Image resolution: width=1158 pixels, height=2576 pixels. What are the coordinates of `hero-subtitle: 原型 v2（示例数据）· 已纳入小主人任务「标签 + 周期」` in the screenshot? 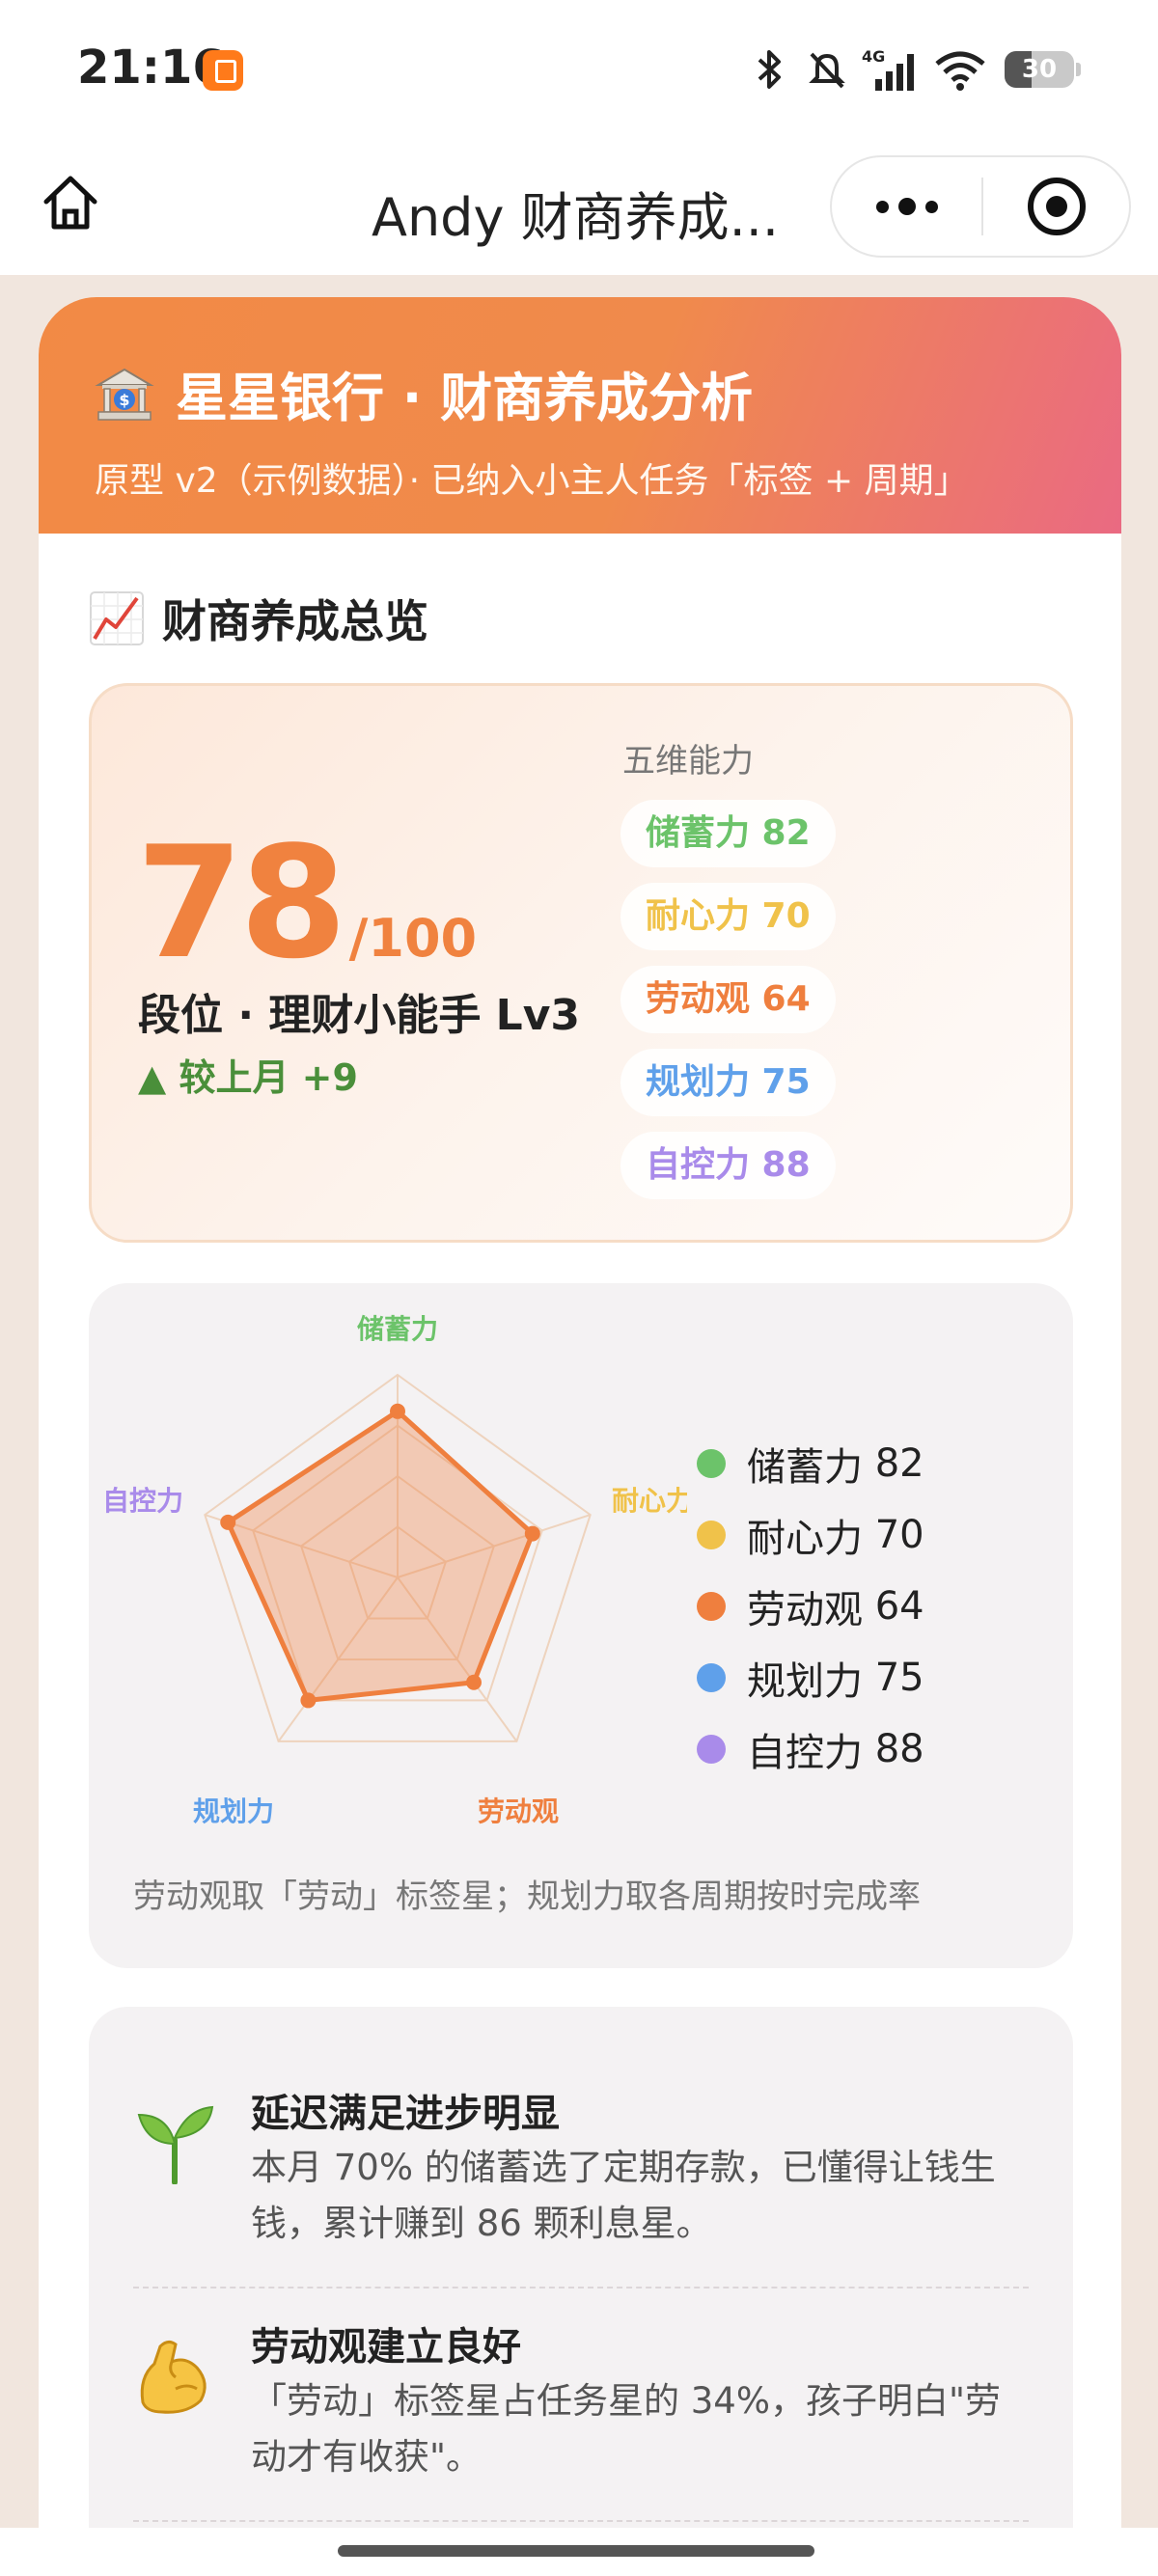 It's located at (532, 481).